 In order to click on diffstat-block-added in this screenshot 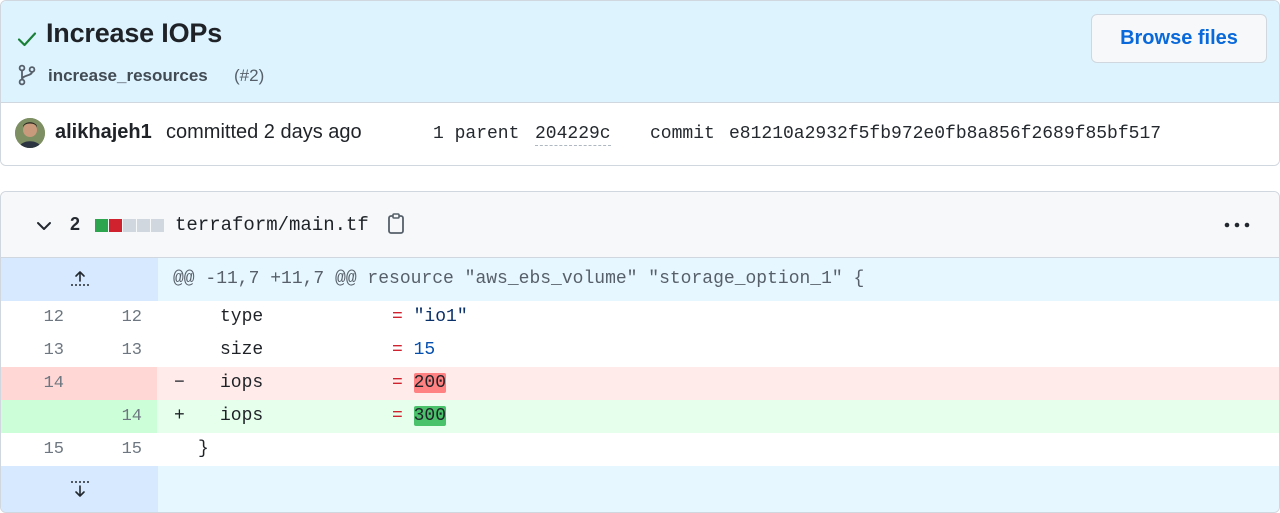, I will do `click(101, 225)`.